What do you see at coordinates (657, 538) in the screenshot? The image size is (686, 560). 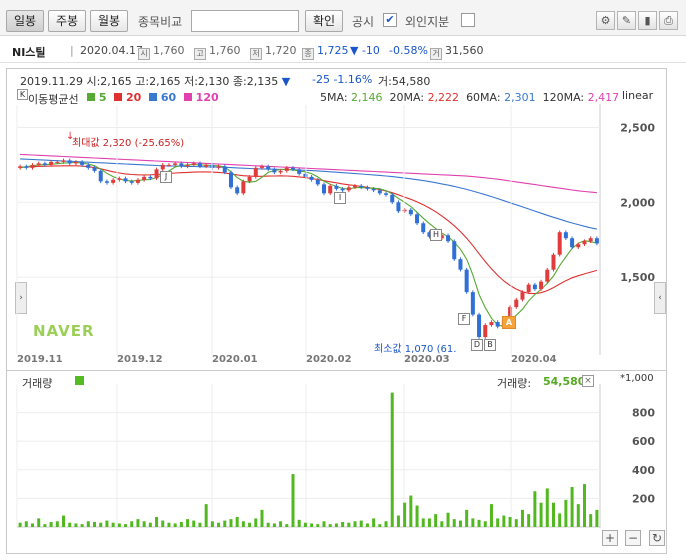 I see `refresh-icon: ↻` at bounding box center [657, 538].